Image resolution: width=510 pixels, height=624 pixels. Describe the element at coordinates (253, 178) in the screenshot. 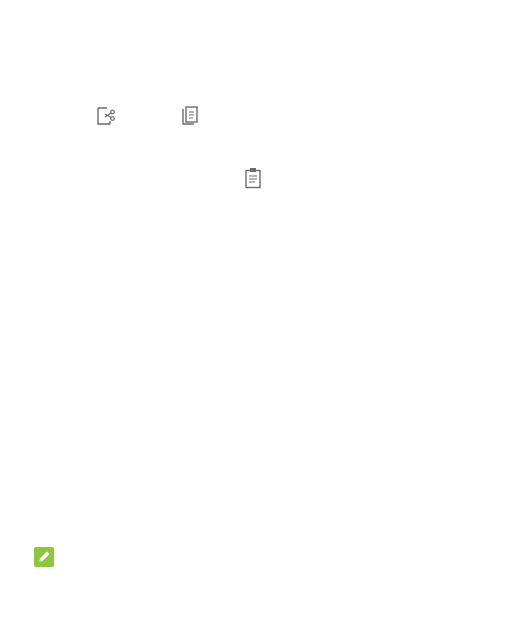

I see `paste-icon` at that location.